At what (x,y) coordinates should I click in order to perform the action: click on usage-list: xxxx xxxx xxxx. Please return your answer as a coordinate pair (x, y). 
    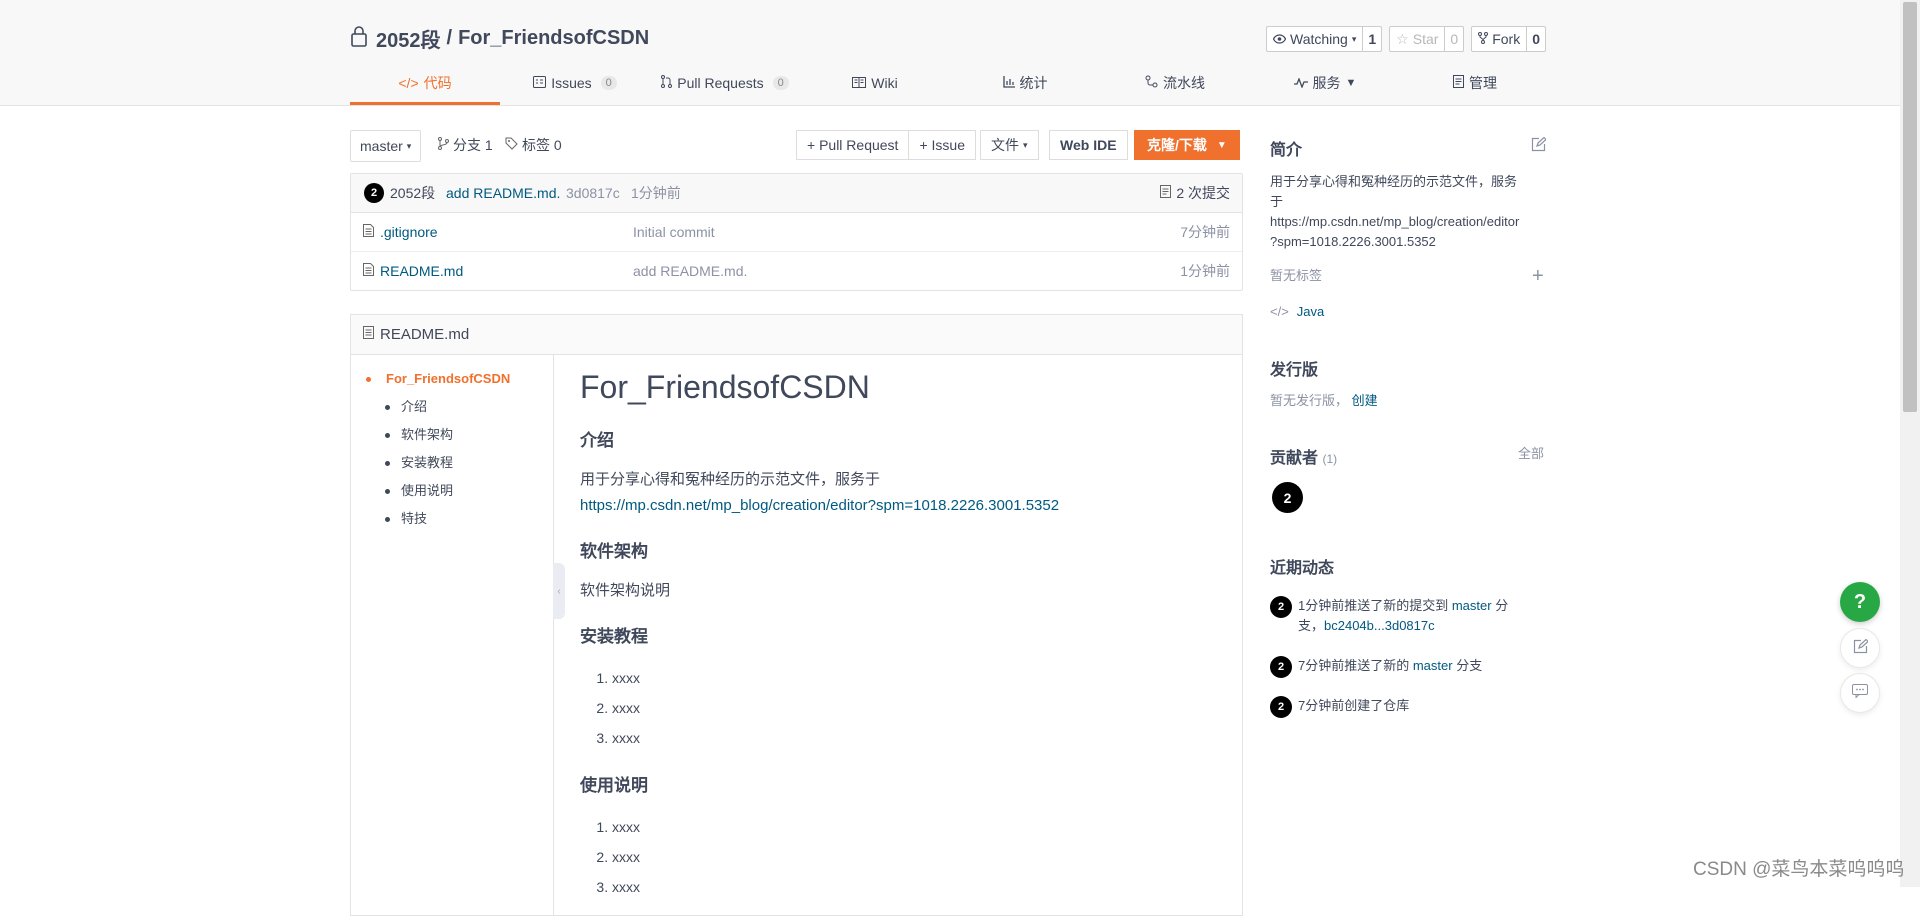
    Looking at the image, I should click on (900, 857).